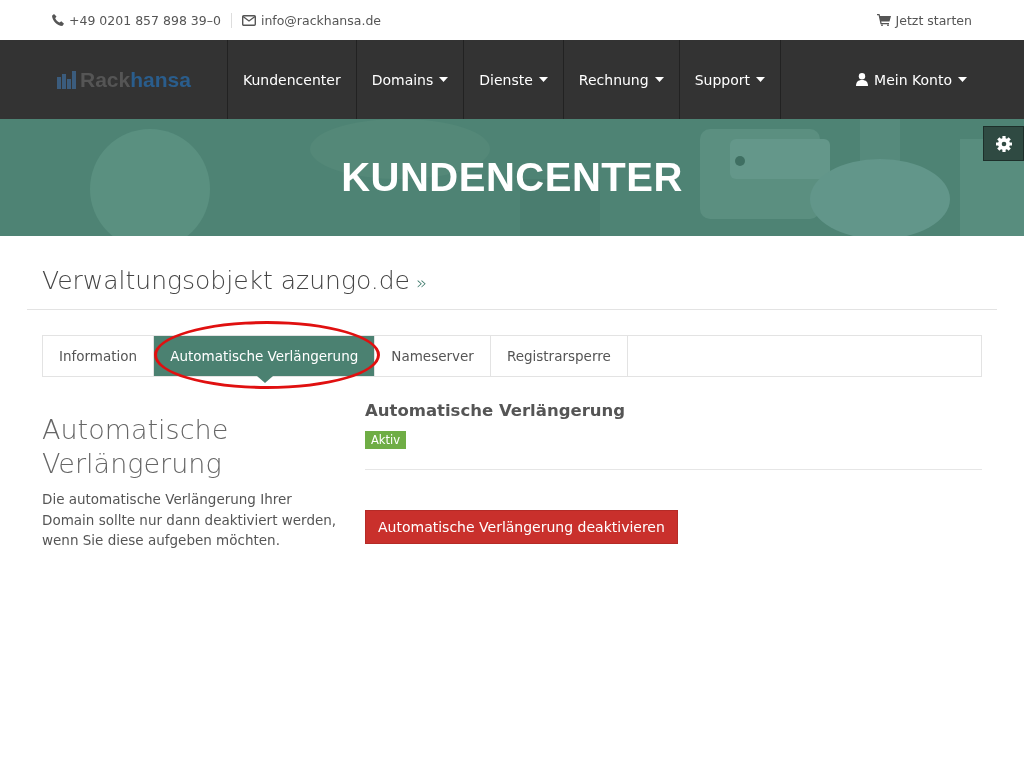 This screenshot has height=768, width=1024. What do you see at coordinates (883, 20) in the screenshot?
I see `cart-icon` at bounding box center [883, 20].